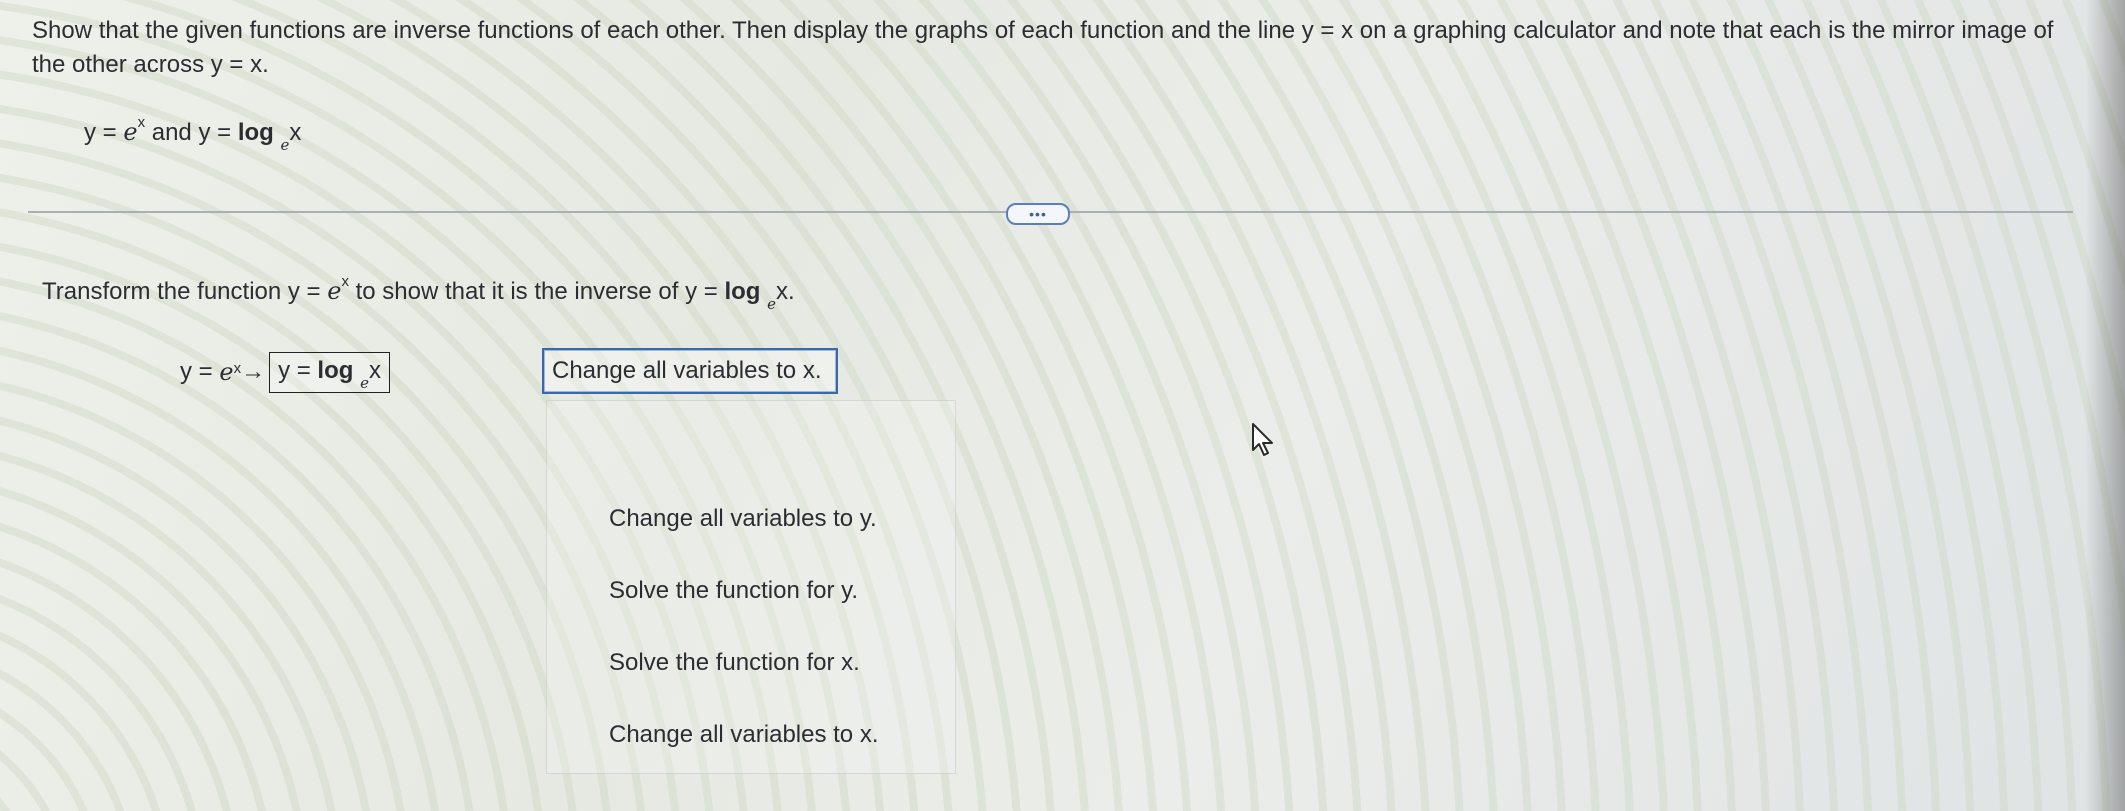 The image size is (2125, 811). I want to click on answer-arg: x, so click(374, 370).